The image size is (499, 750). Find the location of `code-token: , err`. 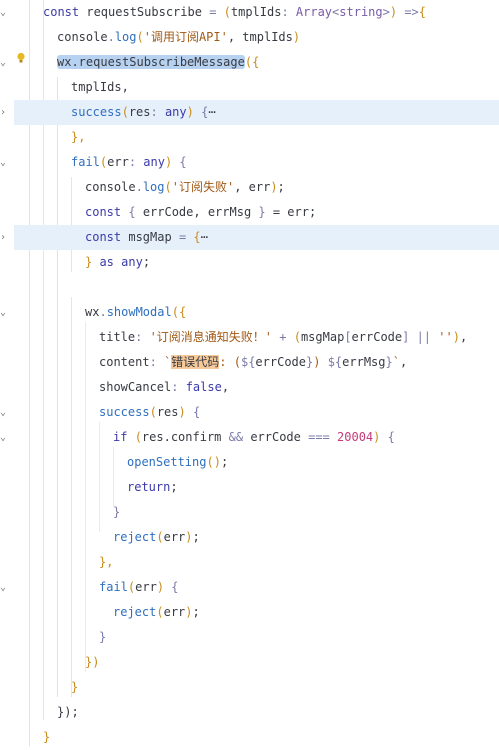

code-token: , err is located at coordinates (252, 187).